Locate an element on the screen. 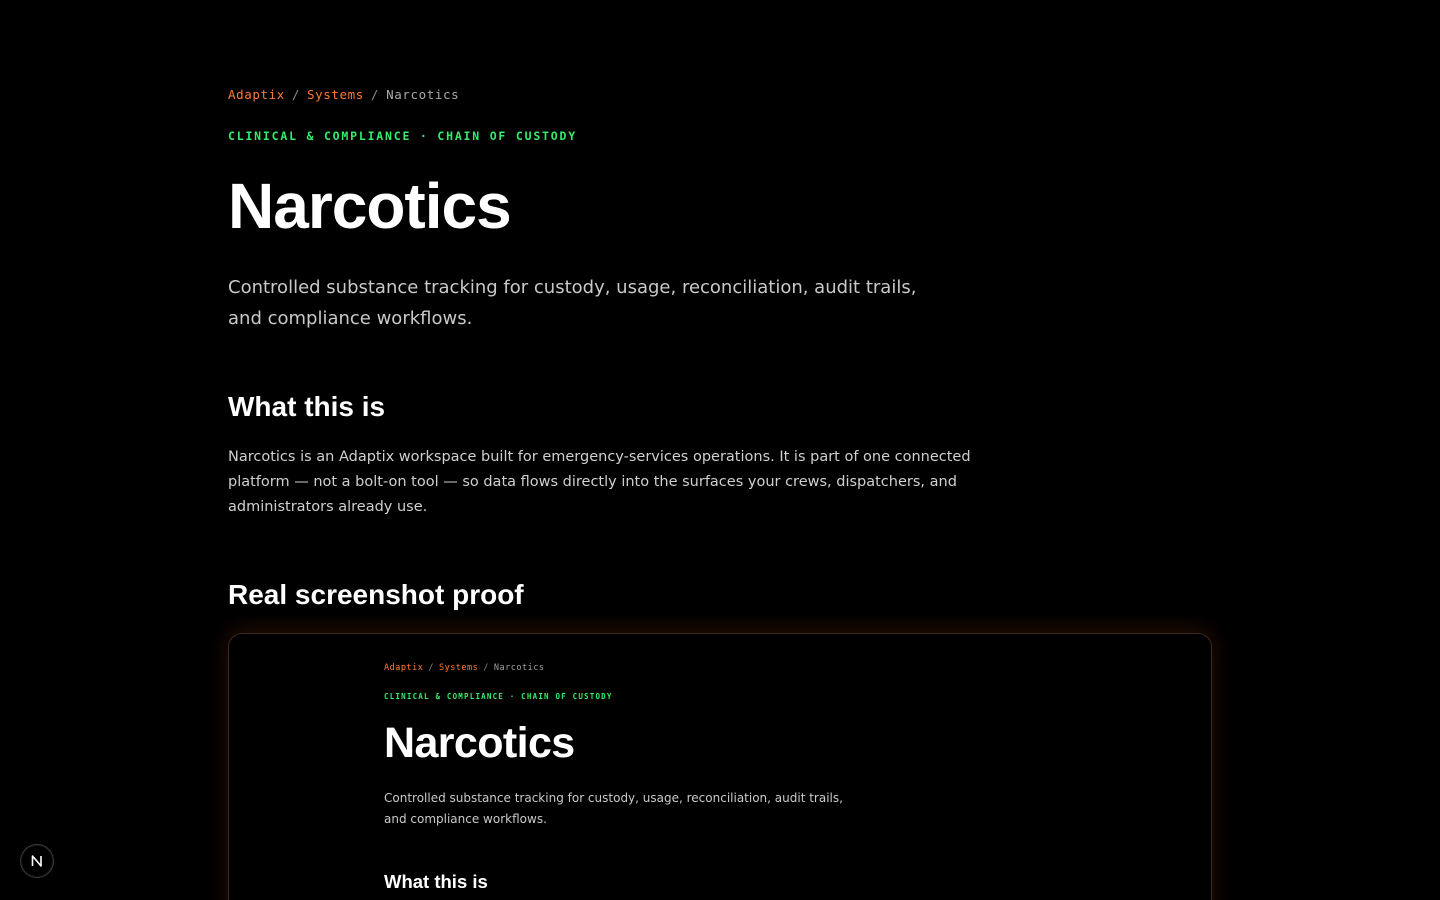  category-kicker: CLINICAL & COMPLIANCE · CHAIN OF CUSTODY is located at coordinates (402, 136).